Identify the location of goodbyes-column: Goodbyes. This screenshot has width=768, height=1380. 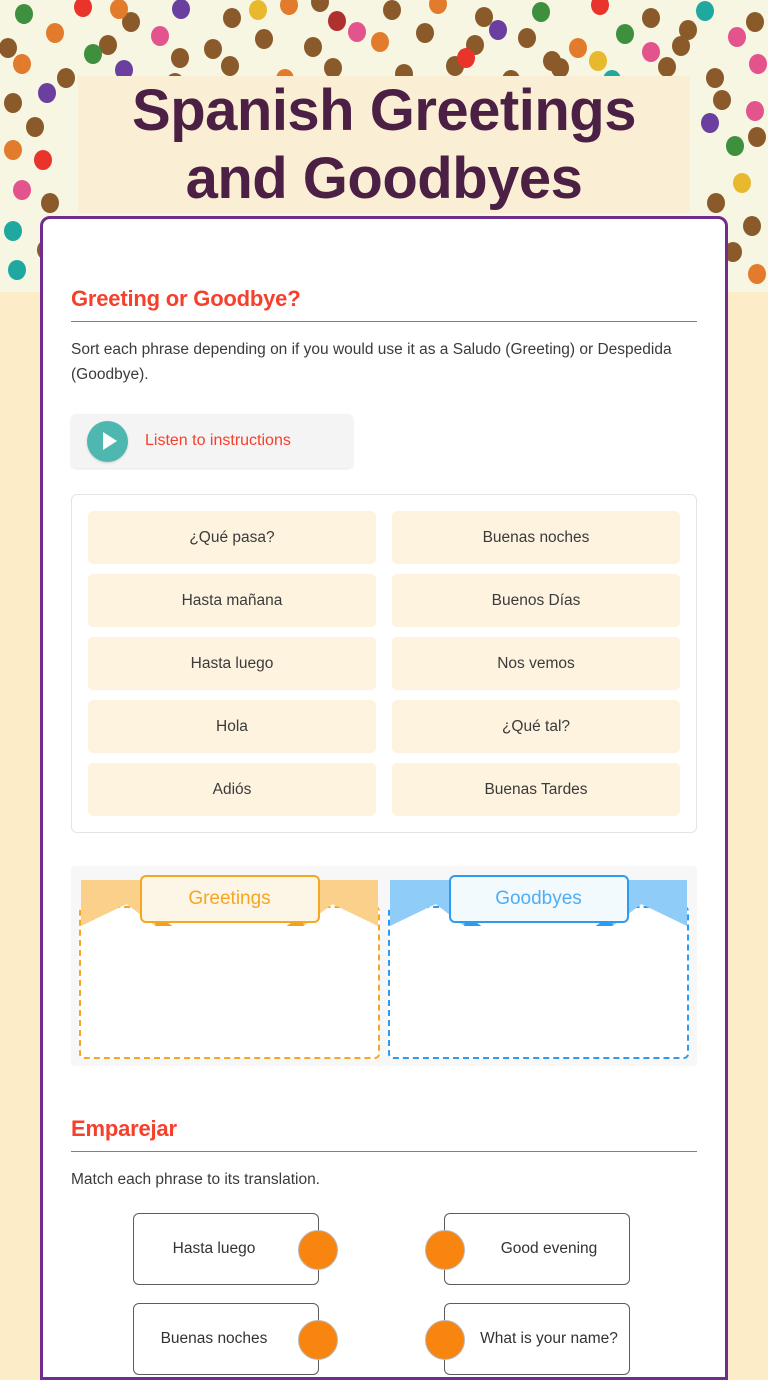
(538, 966).